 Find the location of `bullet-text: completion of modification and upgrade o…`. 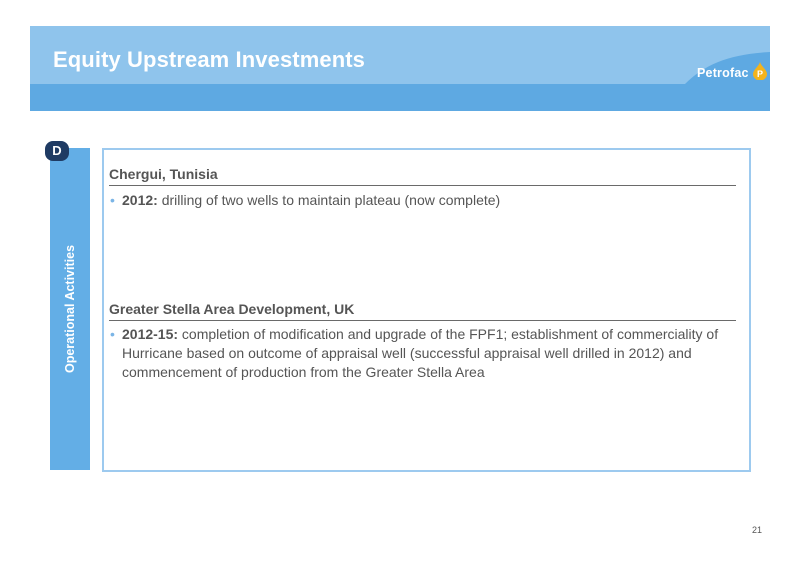

bullet-text: completion of modification and upgrade o… is located at coordinates (420, 353).